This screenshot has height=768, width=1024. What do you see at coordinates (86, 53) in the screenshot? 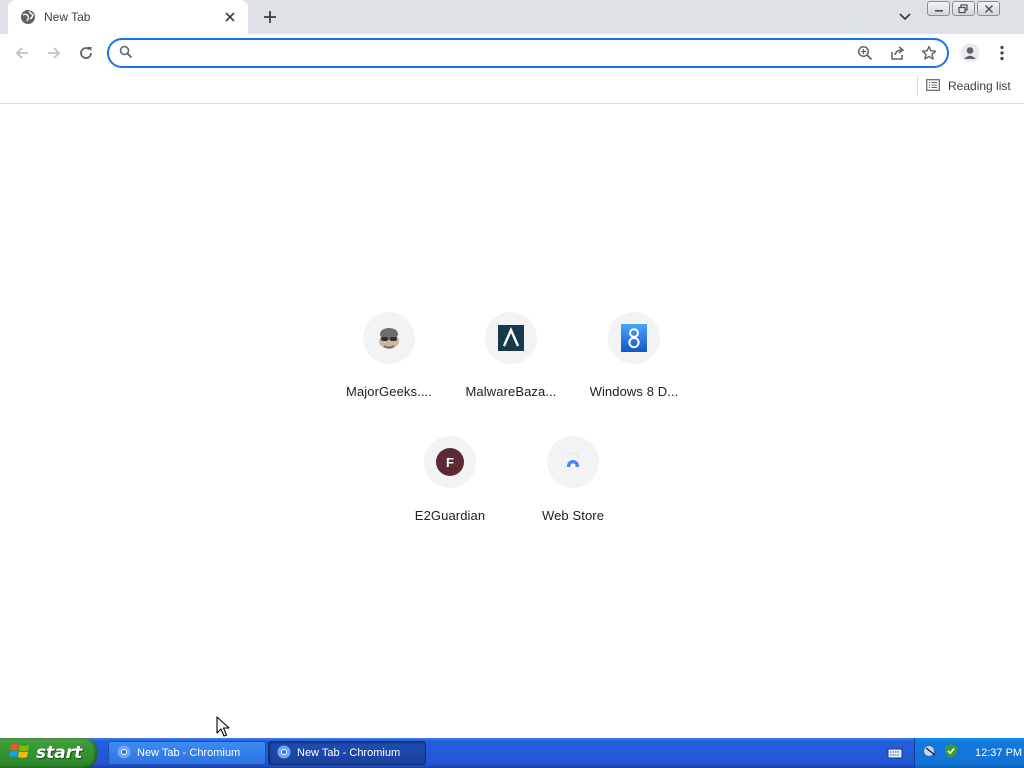
I see `reload-icon` at bounding box center [86, 53].